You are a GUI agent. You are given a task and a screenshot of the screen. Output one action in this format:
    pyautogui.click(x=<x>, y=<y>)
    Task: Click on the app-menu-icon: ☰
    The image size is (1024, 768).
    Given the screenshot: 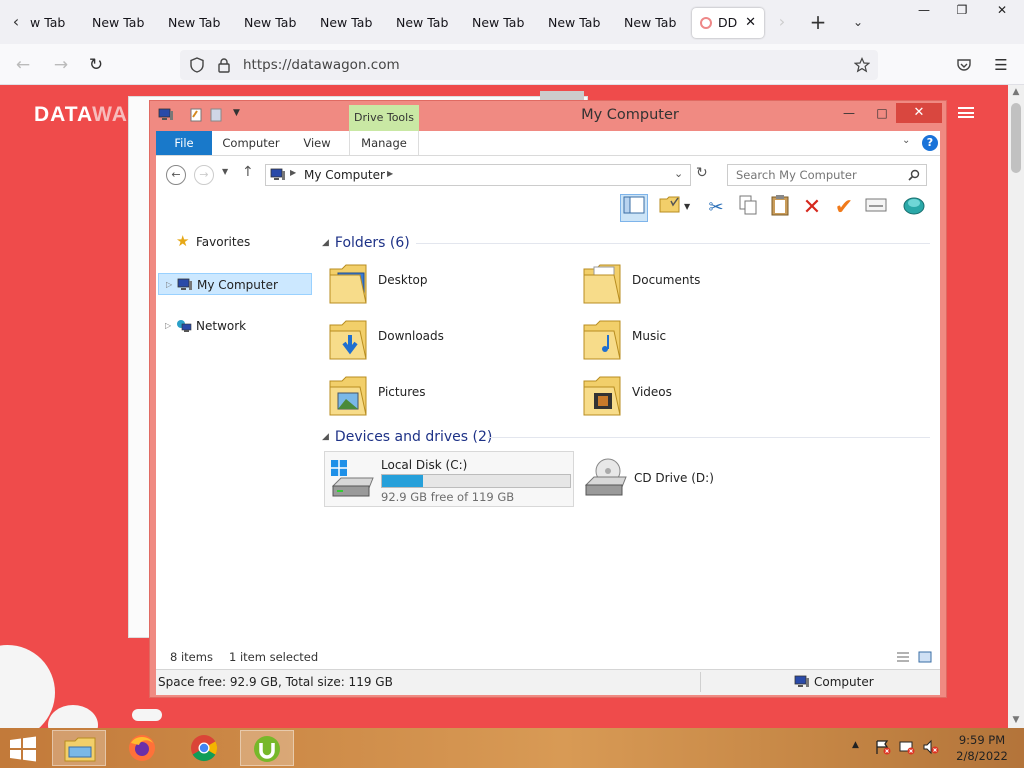 What is the action you would take?
    pyautogui.click(x=1001, y=65)
    